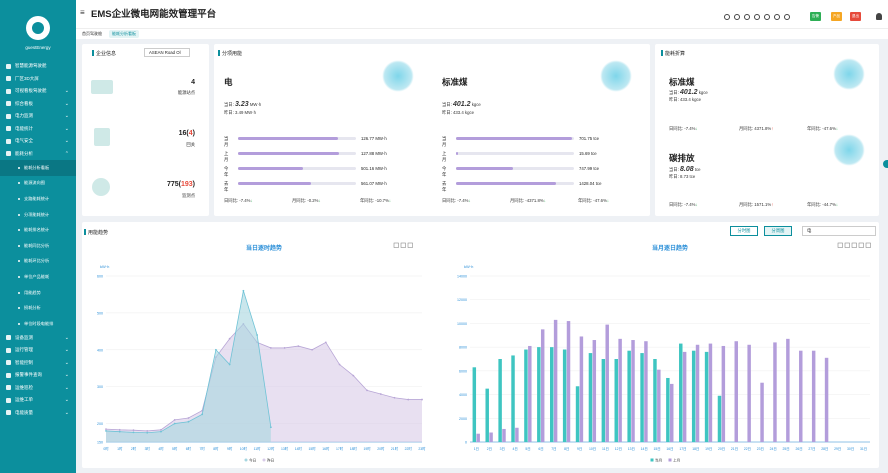 The width and height of the screenshot is (888, 473). Describe the element at coordinates (92, 34) in the screenshot. I see `breadcrumb-home: 首页驾驶舱` at that location.